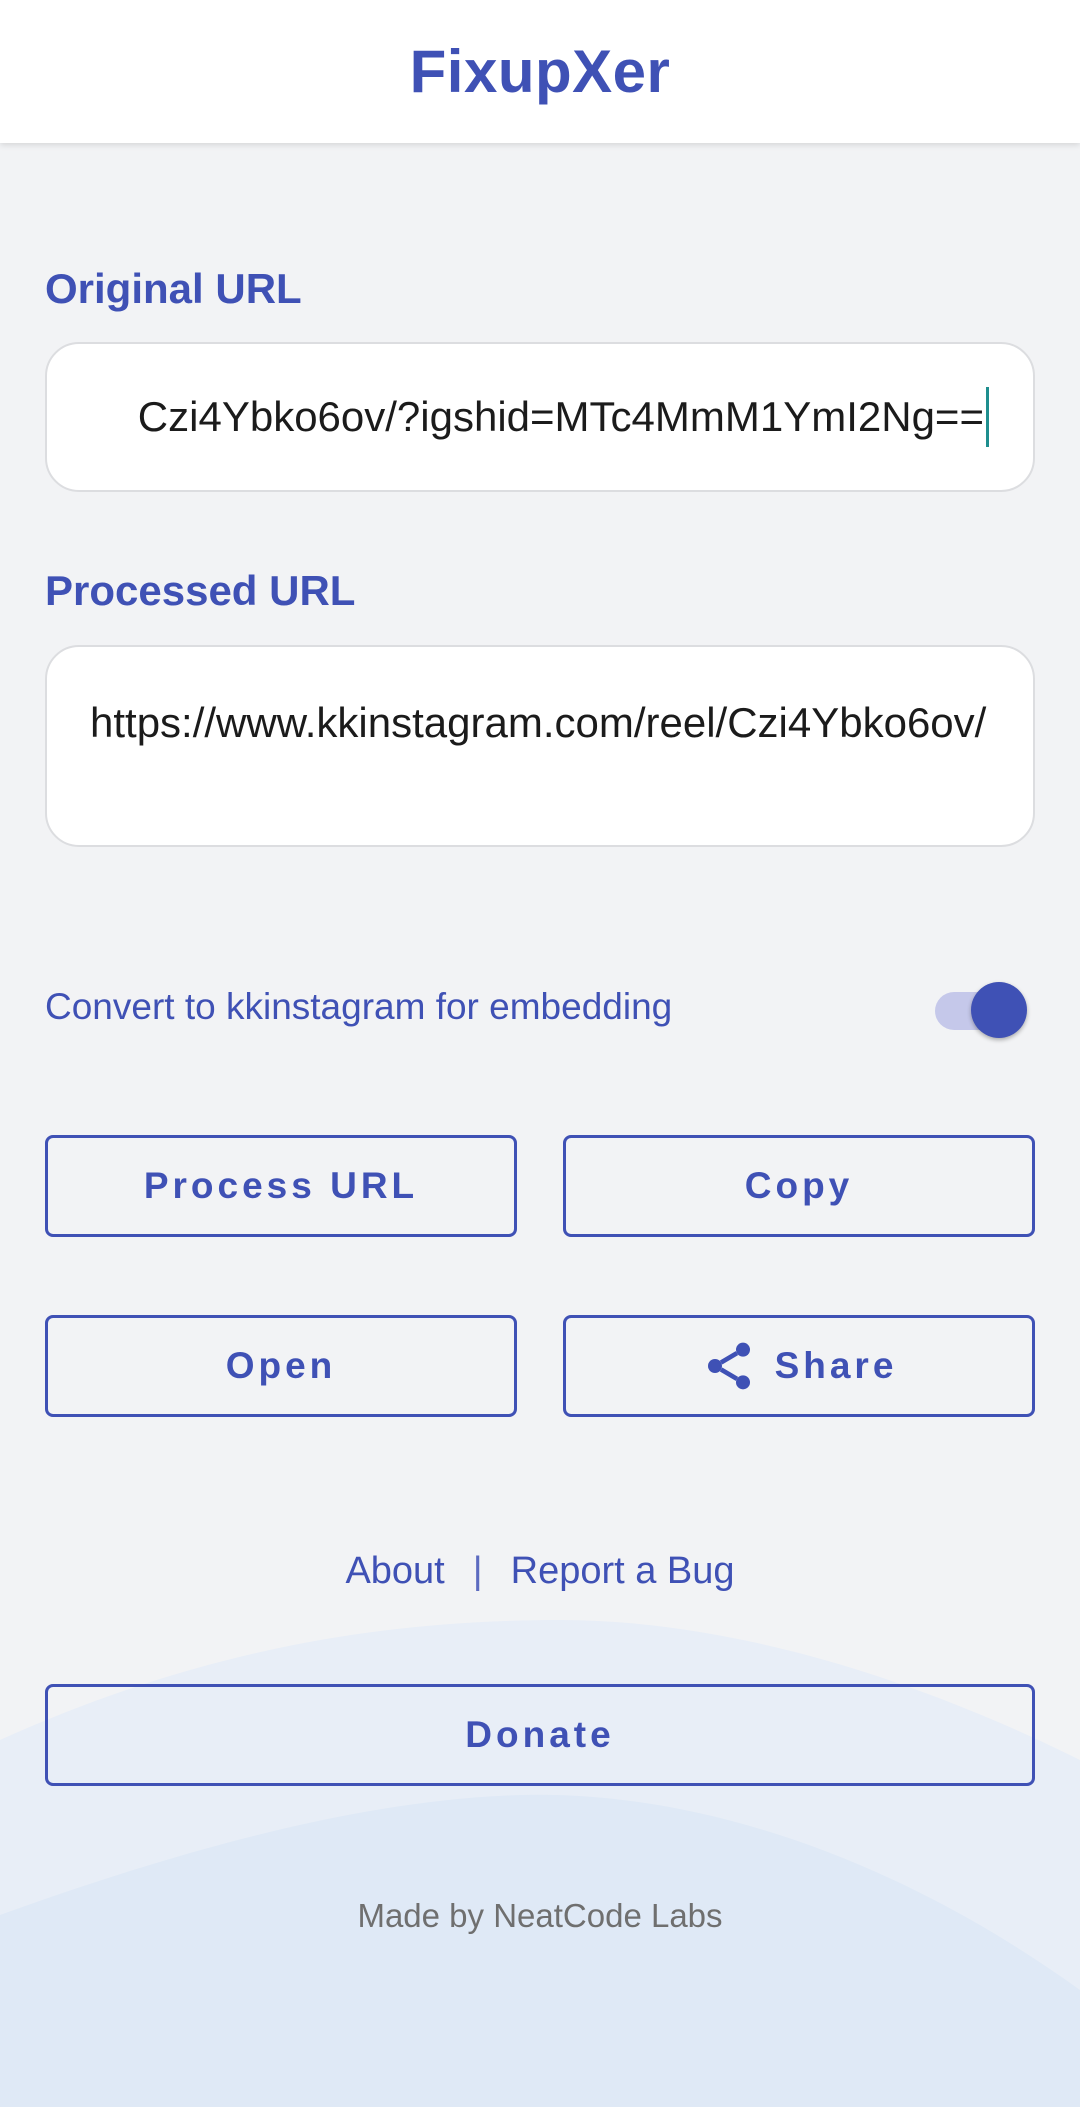 The height and width of the screenshot is (2107, 1080). Describe the element at coordinates (799, 1186) in the screenshot. I see `copy-button: Copy` at that location.